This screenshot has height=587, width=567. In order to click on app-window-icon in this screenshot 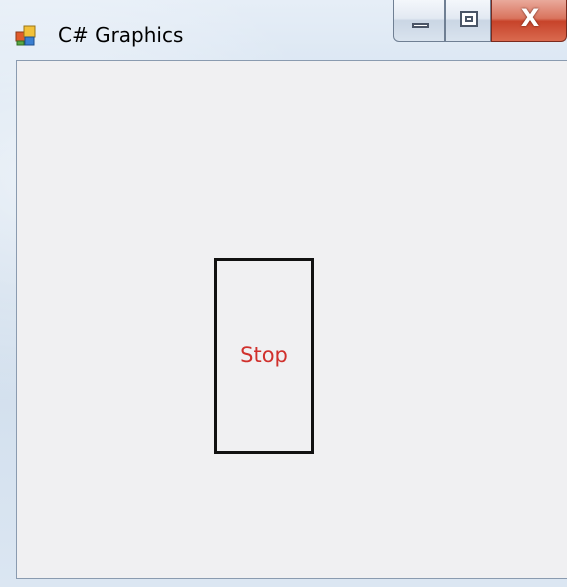, I will do `click(25, 35)`.